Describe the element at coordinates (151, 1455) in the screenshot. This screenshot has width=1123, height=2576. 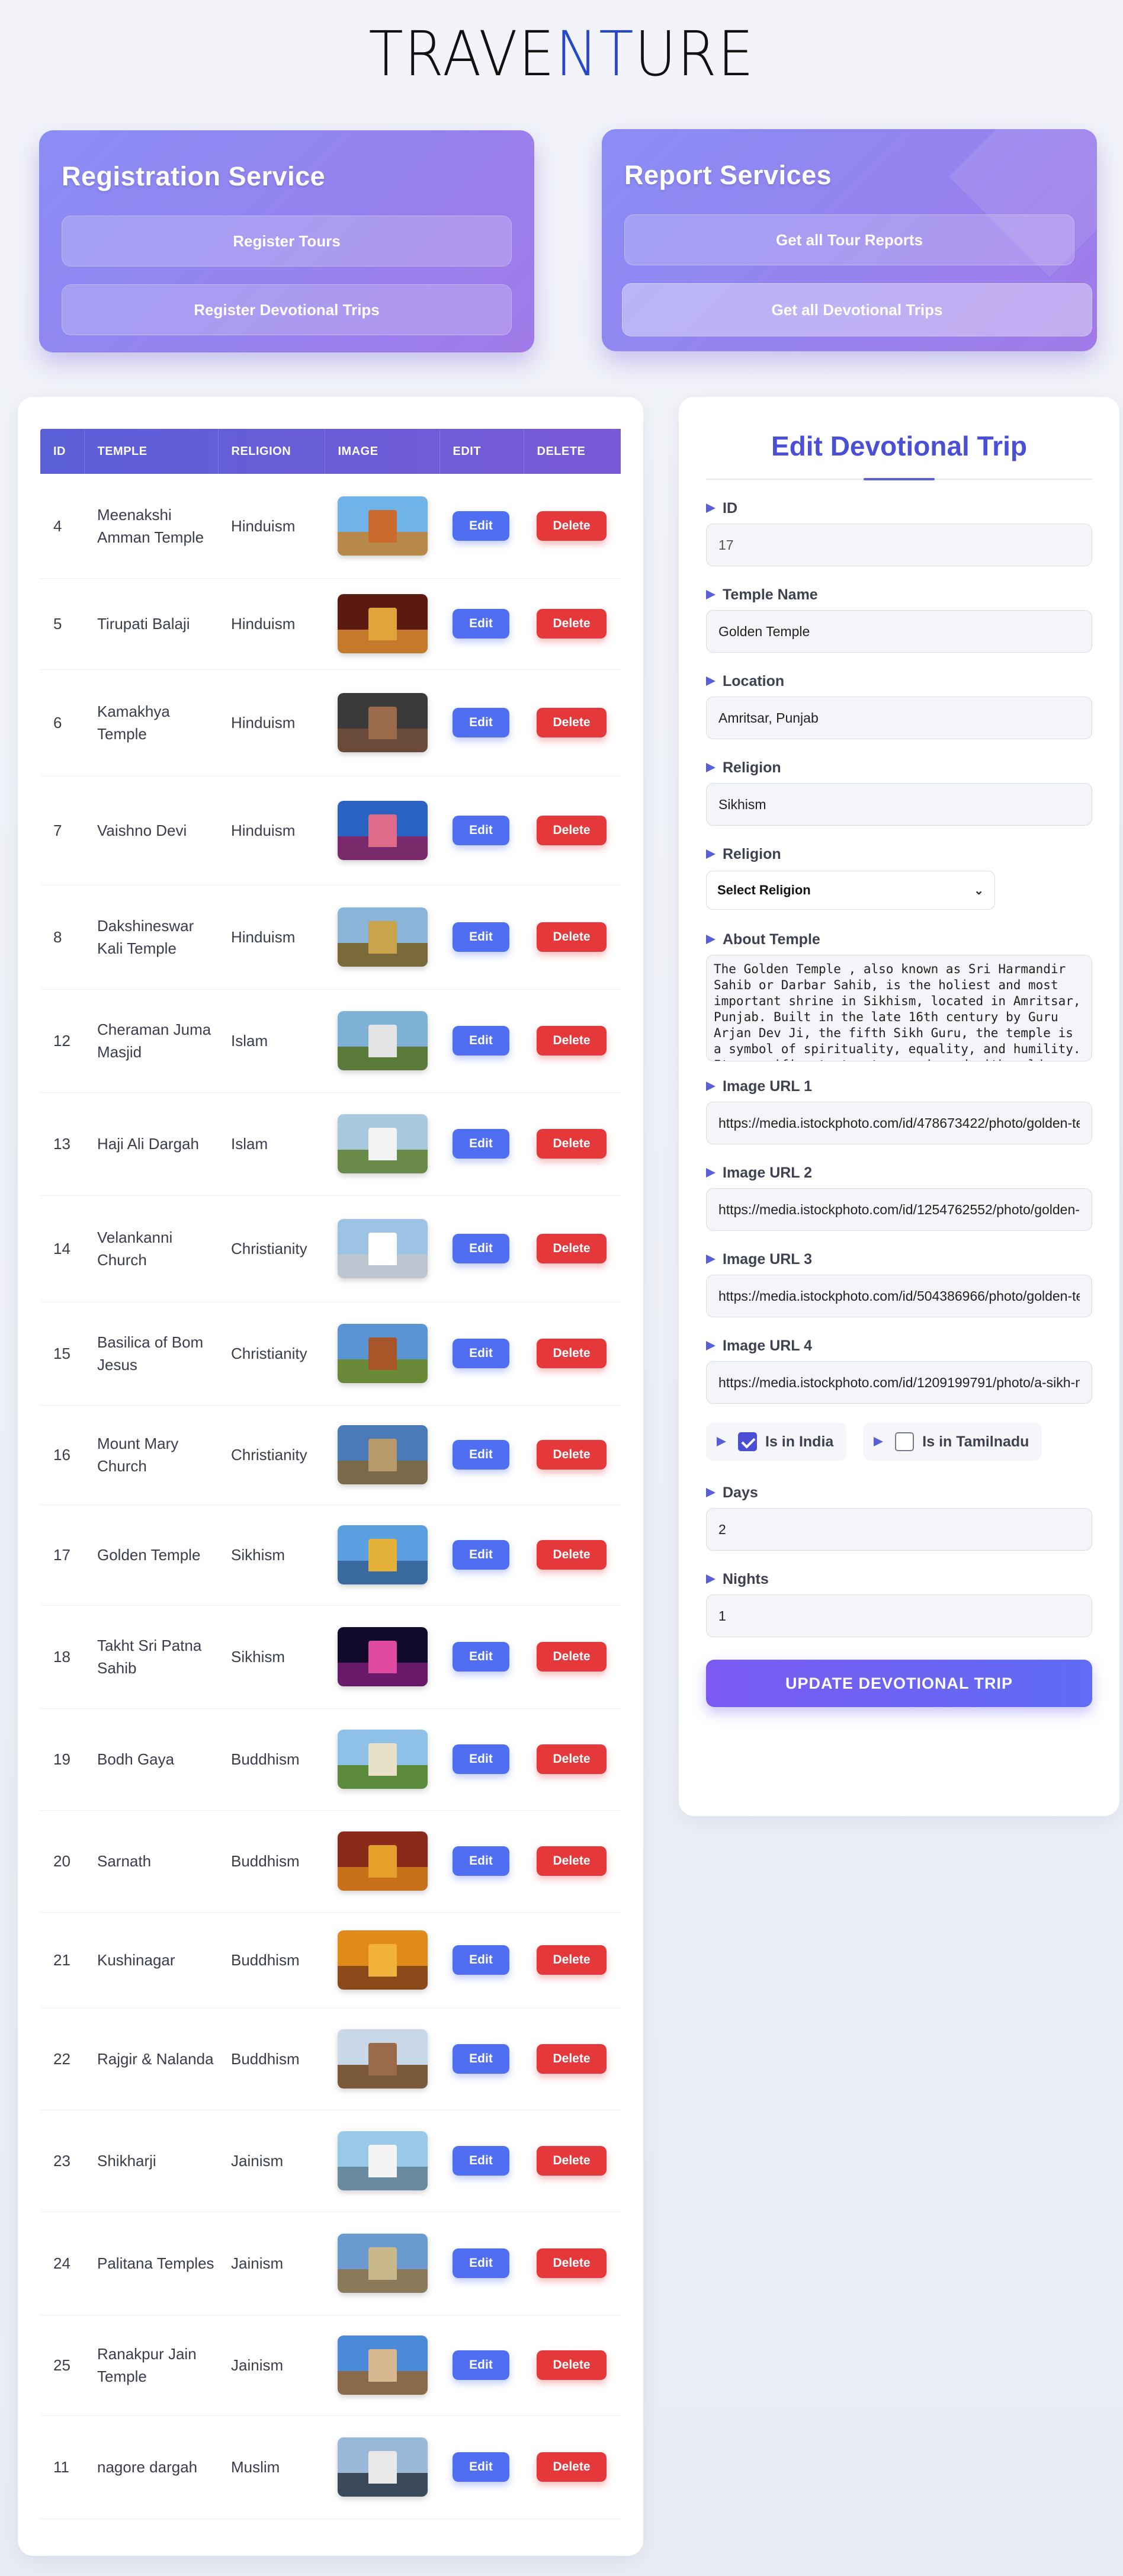
I see `row-temple-name: Mount Mary Church` at that location.